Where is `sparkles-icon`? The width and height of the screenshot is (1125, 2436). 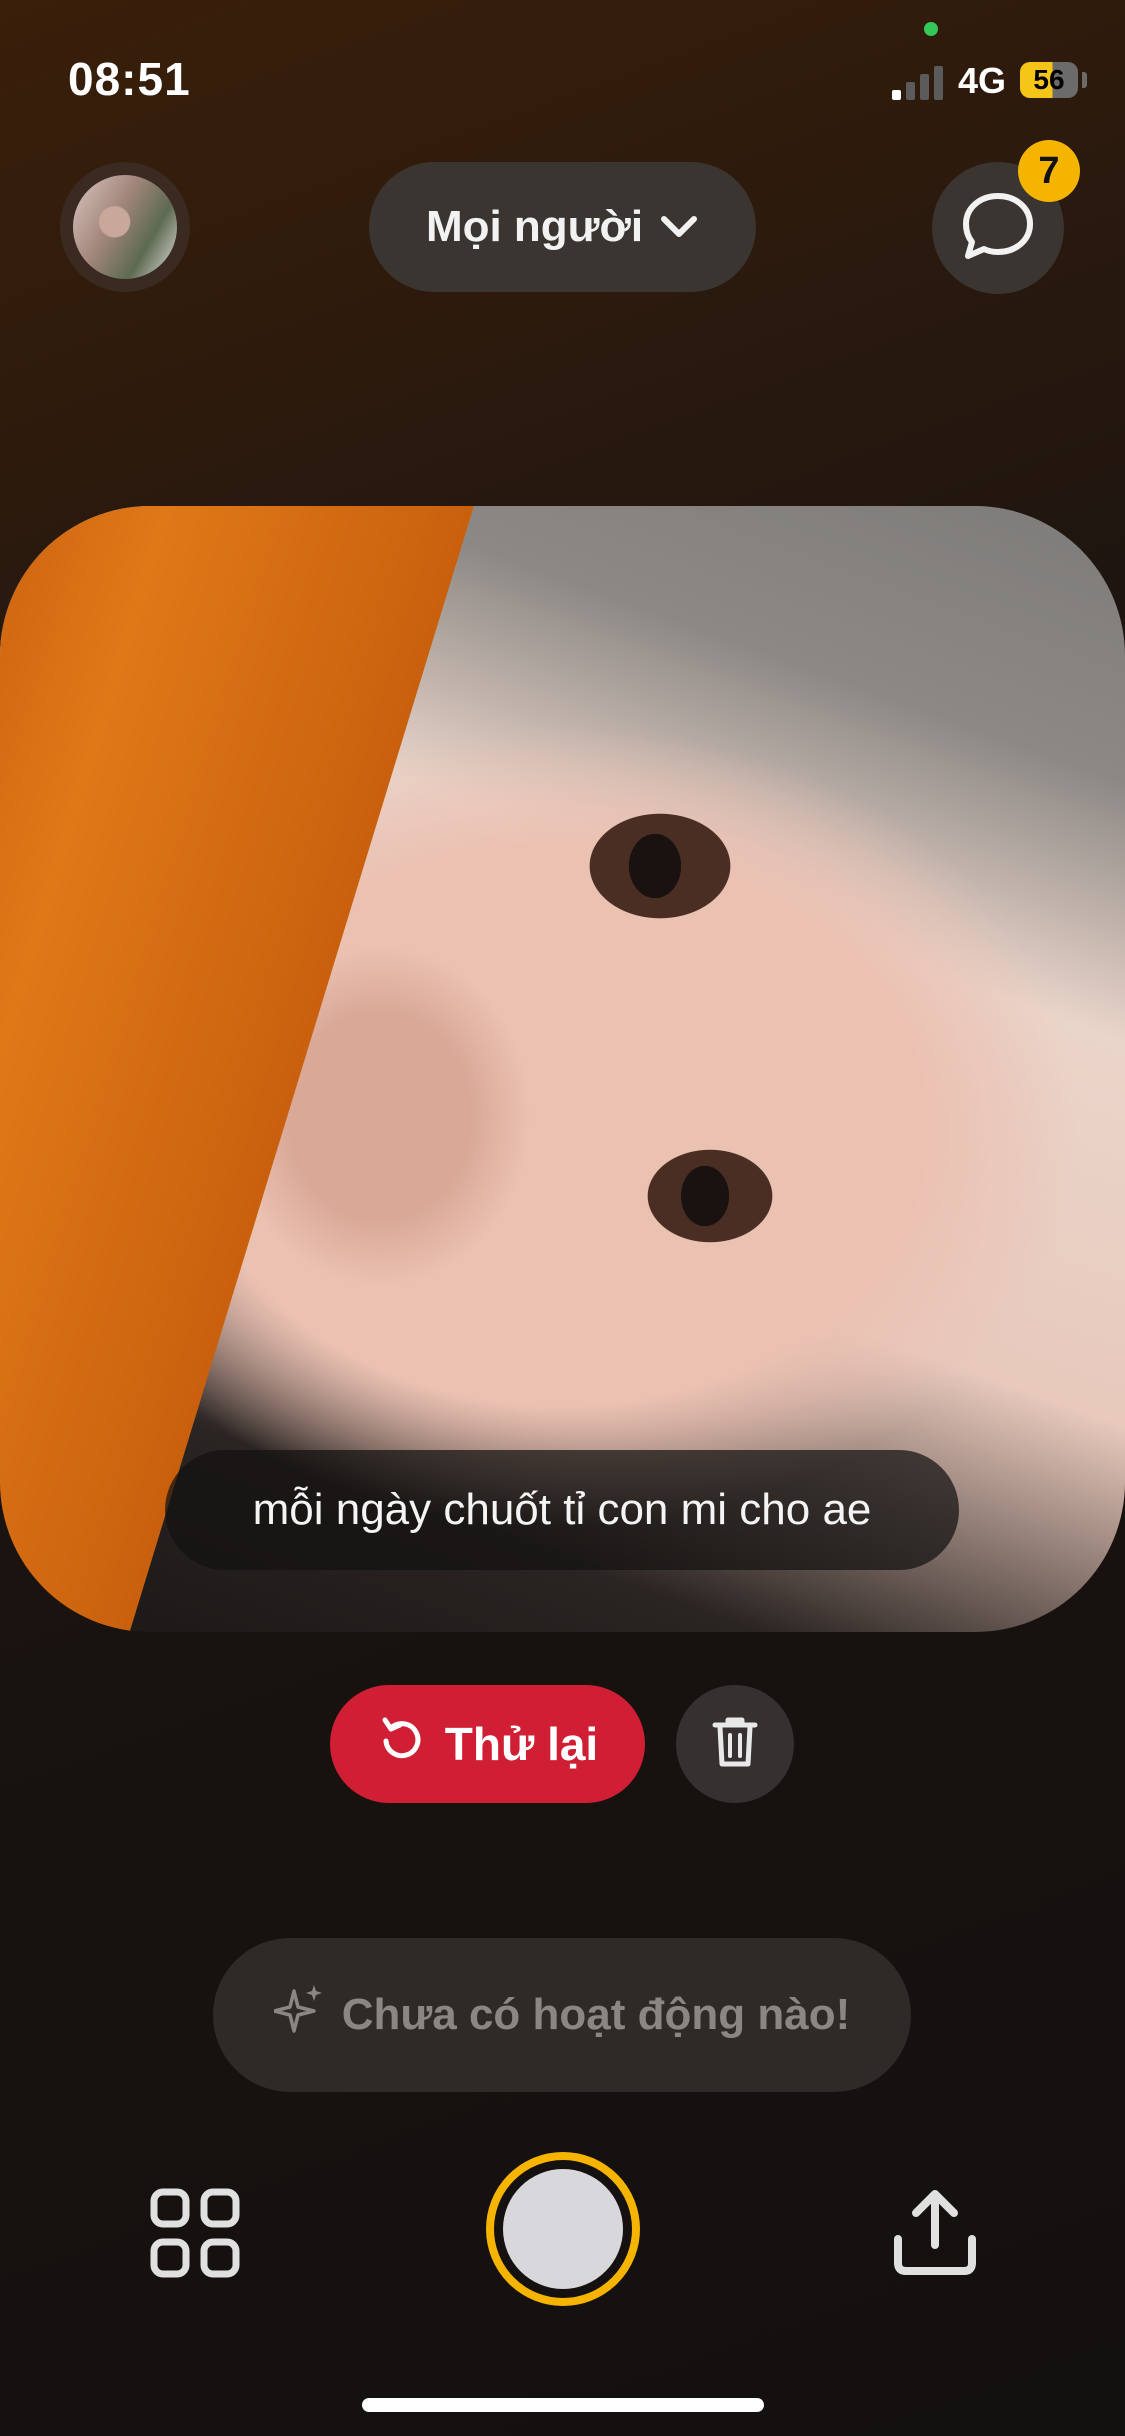
sparkles-icon is located at coordinates (298, 2015).